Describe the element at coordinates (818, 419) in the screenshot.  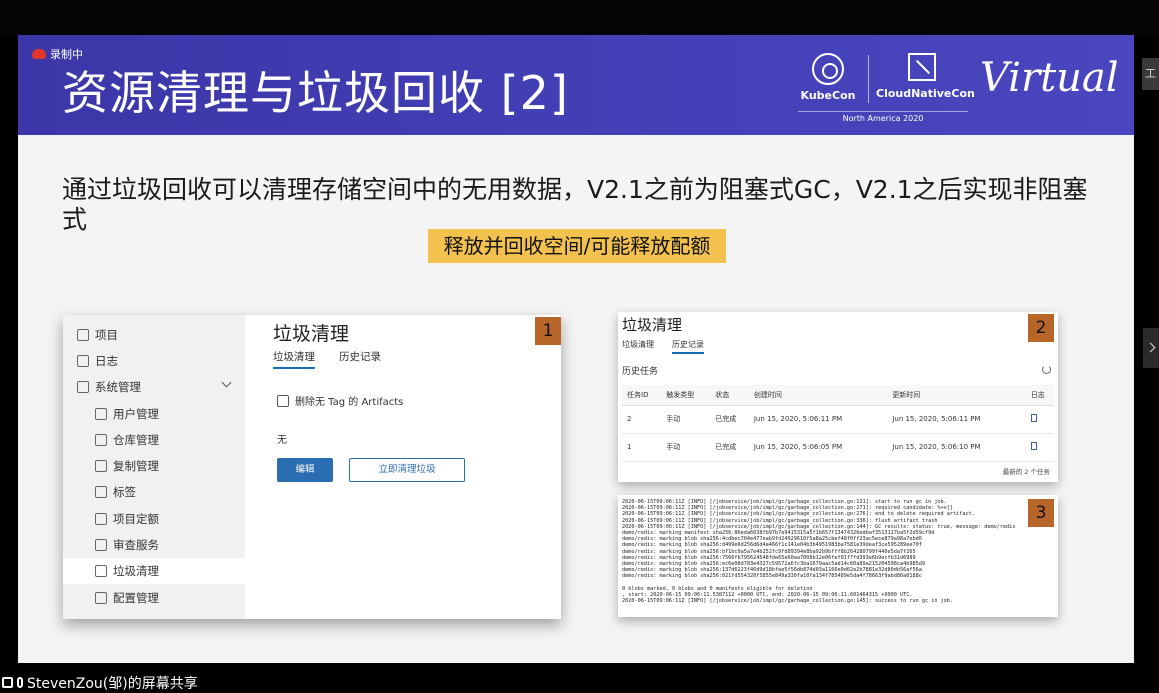
I see `cell-created: Jun 15, 2020, 5:06:11 PM` at that location.